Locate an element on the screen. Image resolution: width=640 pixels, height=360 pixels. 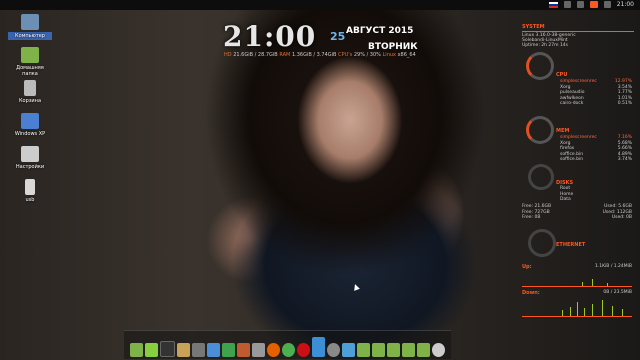
desktop-icon-label: Корзина is located at coordinates (30, 101).